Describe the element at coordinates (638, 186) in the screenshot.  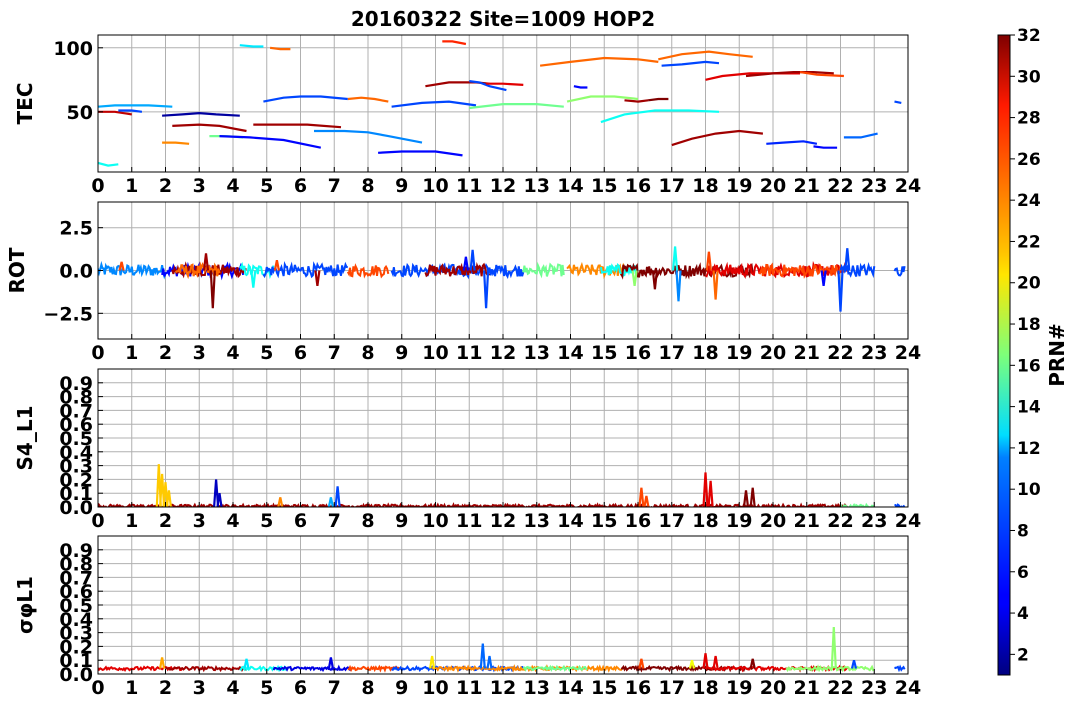
I see `x-tick-label: 16` at that location.